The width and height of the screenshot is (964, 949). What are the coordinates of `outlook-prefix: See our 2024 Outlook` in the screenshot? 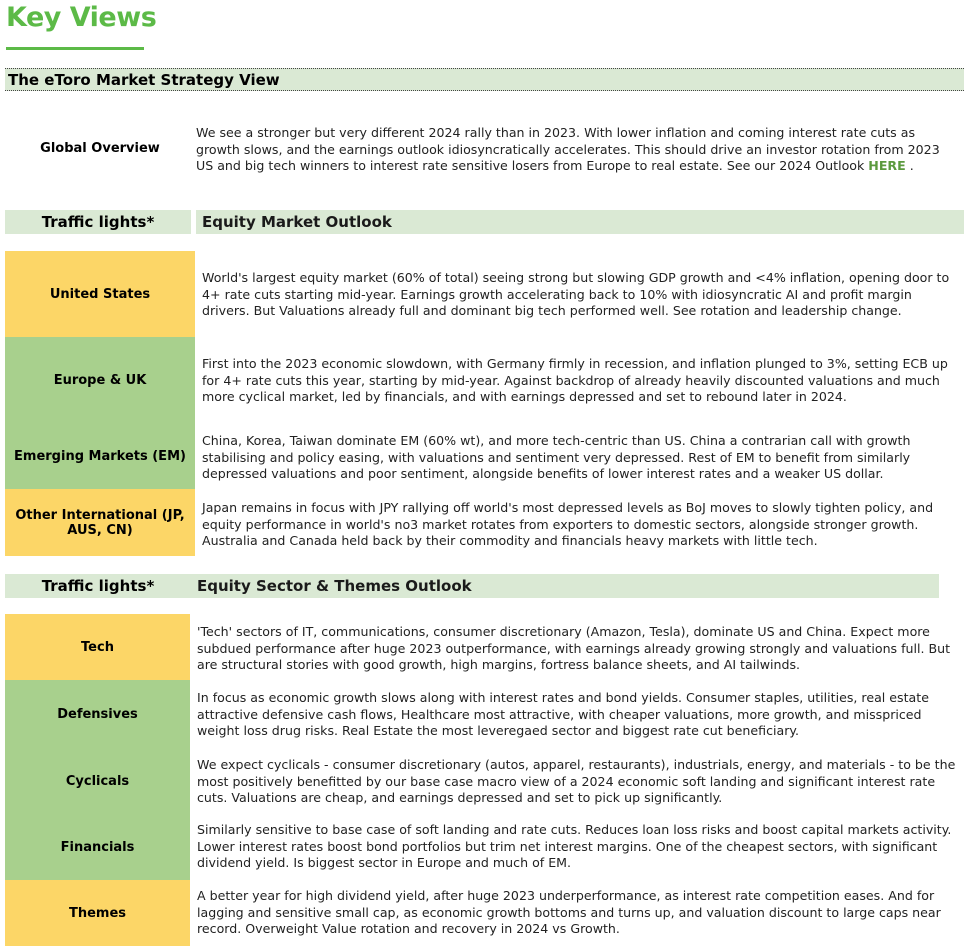 It's located at (797, 165).